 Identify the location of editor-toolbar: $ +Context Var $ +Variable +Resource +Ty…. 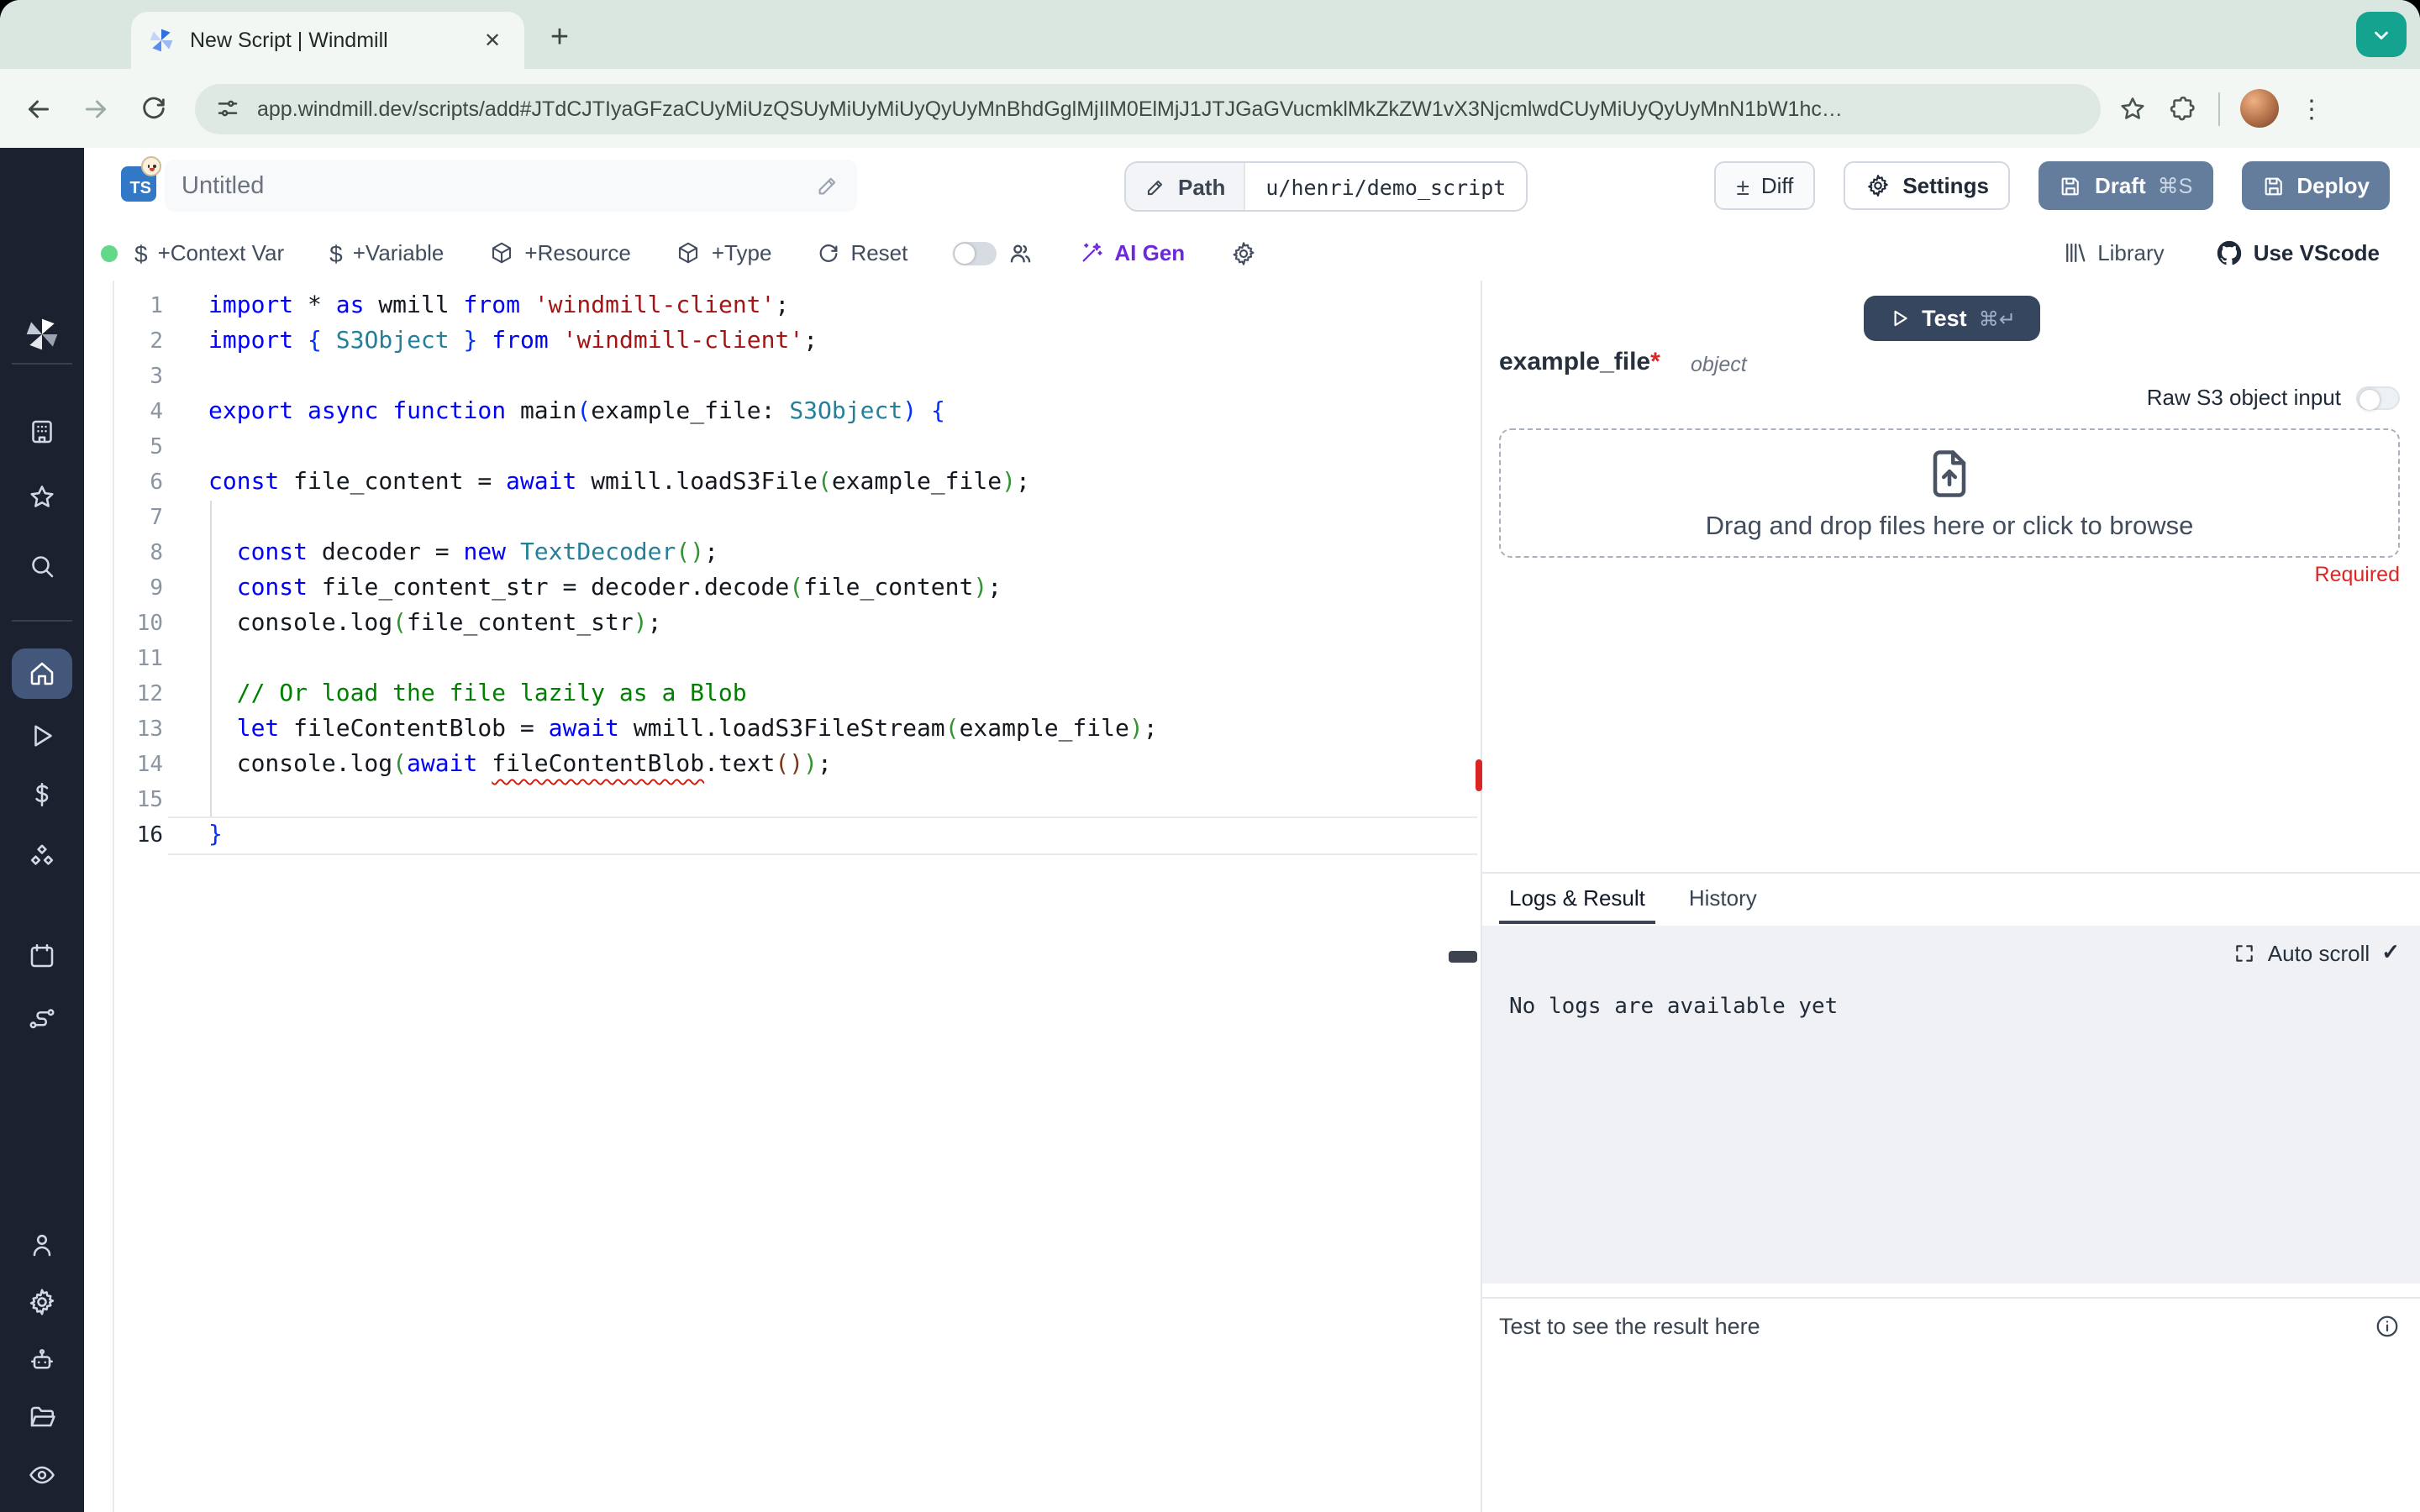
(1252, 253).